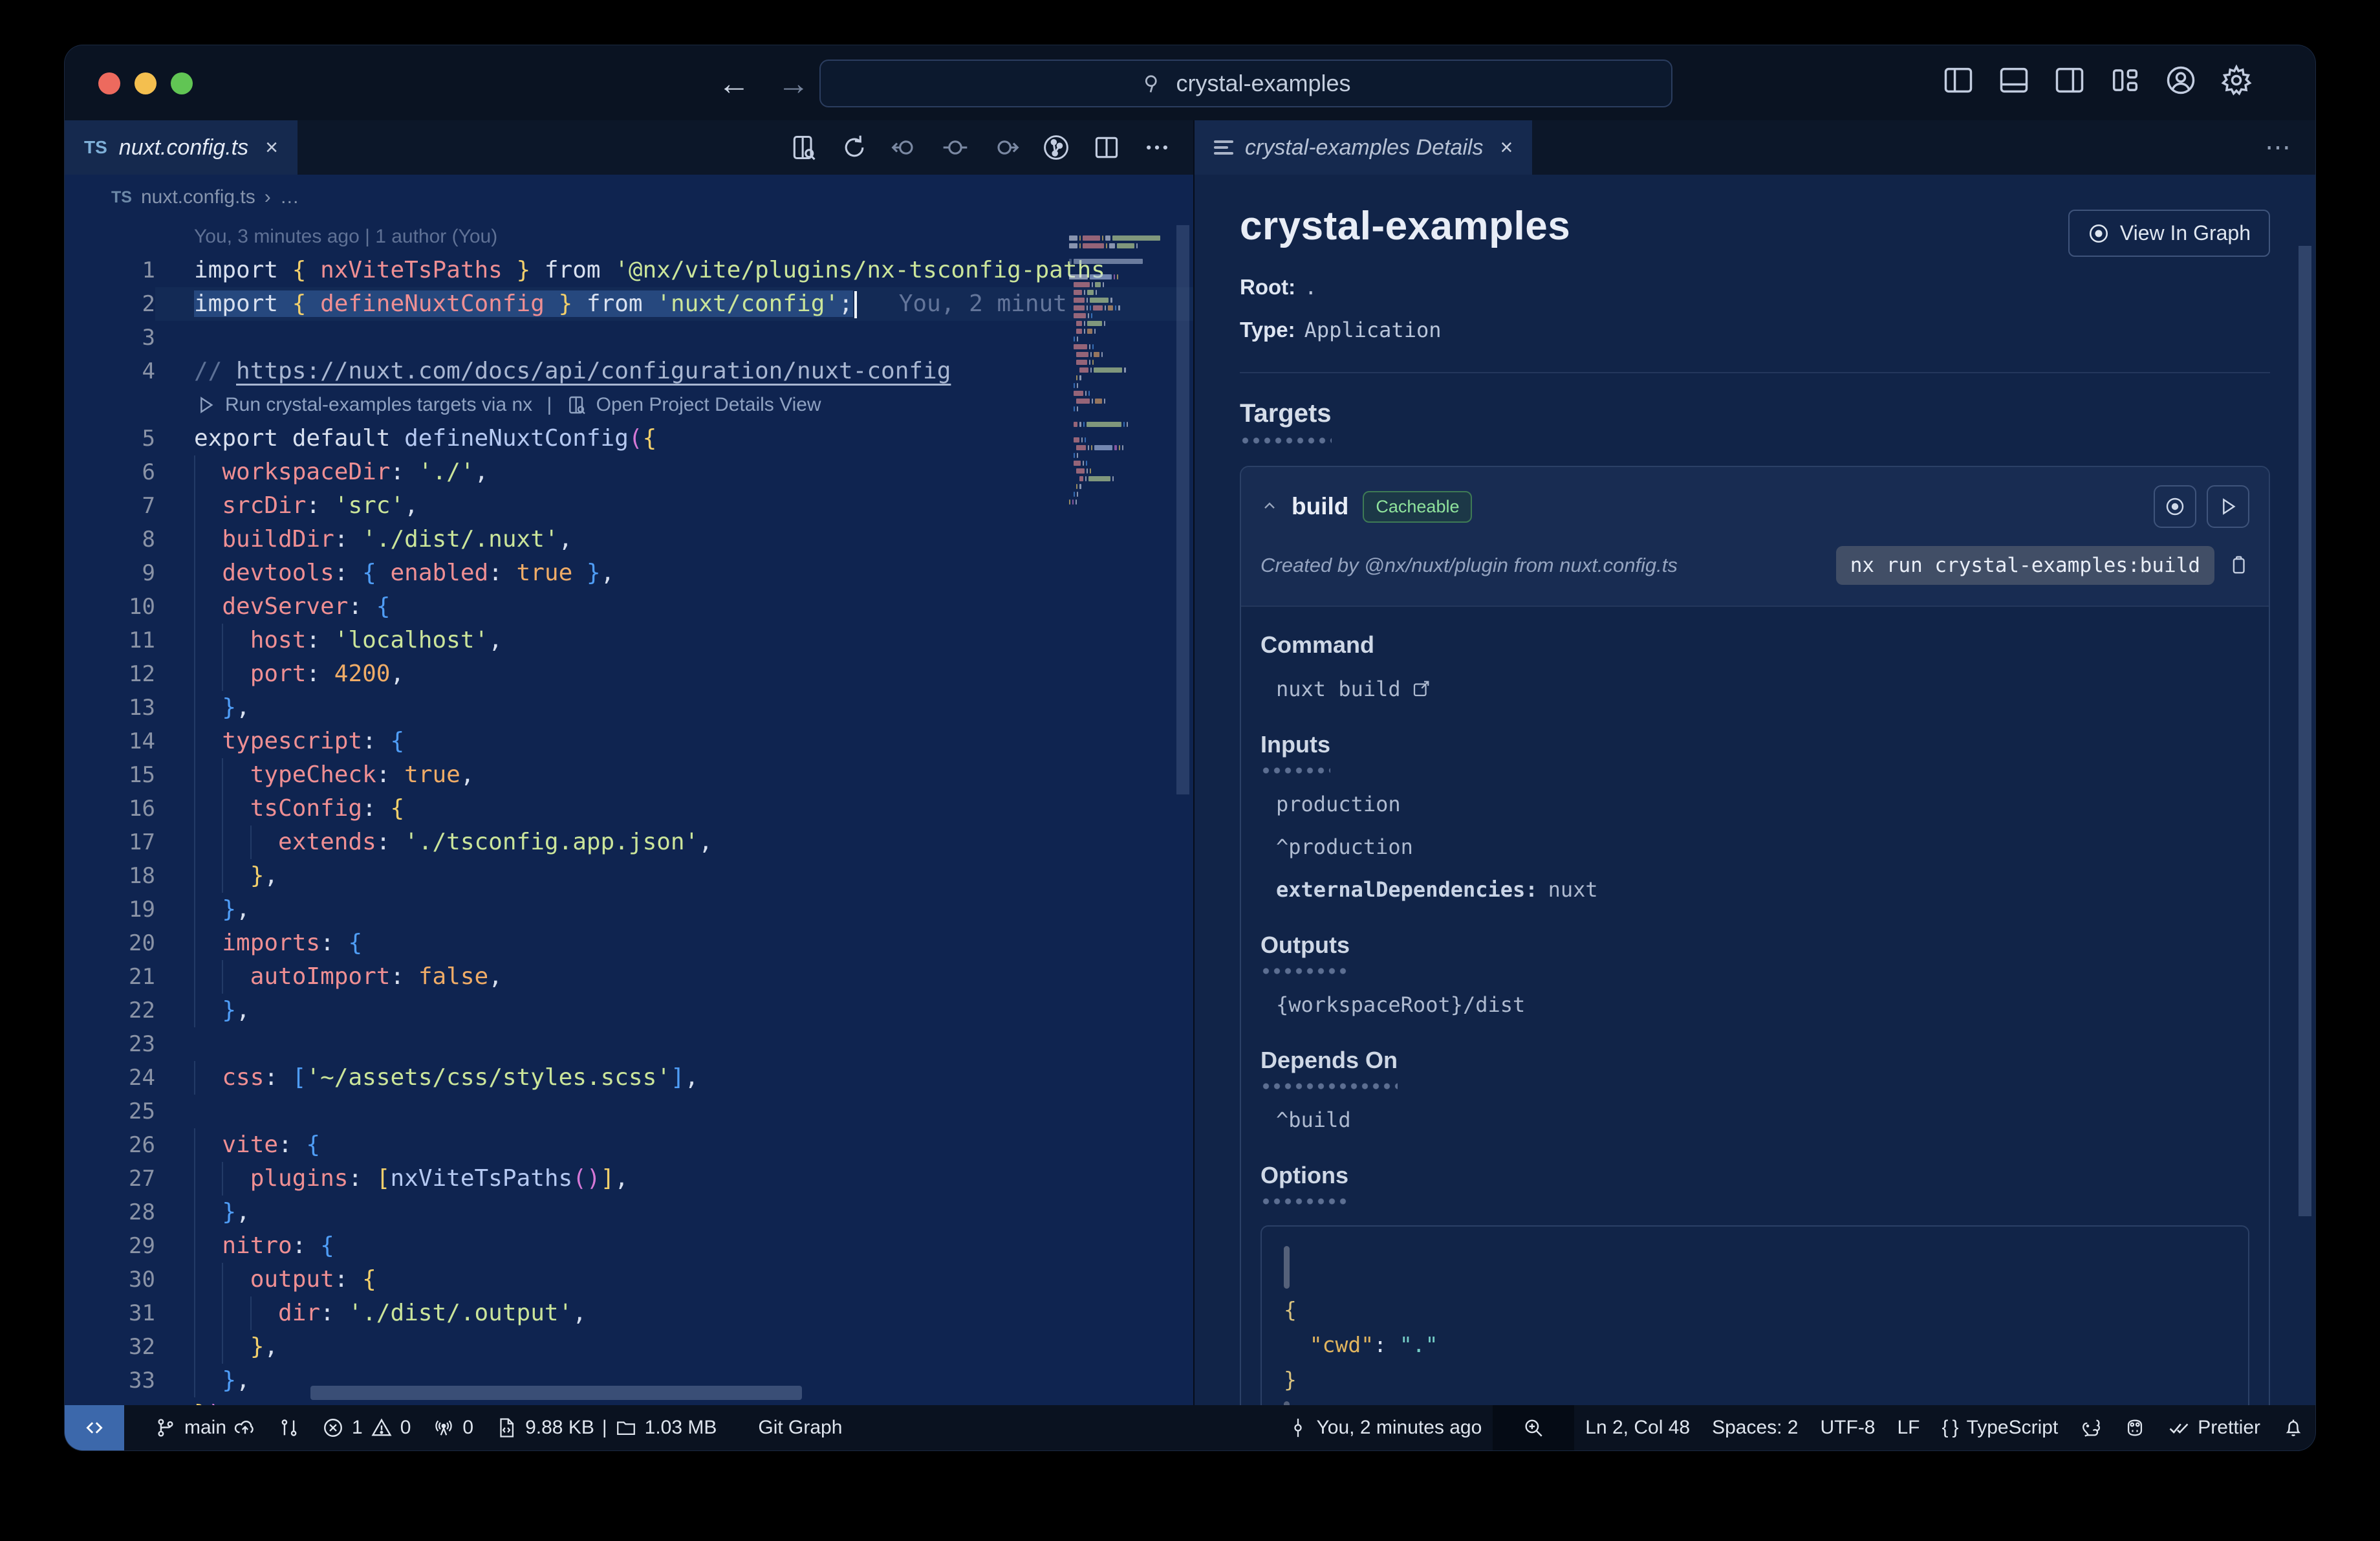  Describe the element at coordinates (629, 506) in the screenshot. I see `code-line: 7 srcDir: 'src',` at that location.